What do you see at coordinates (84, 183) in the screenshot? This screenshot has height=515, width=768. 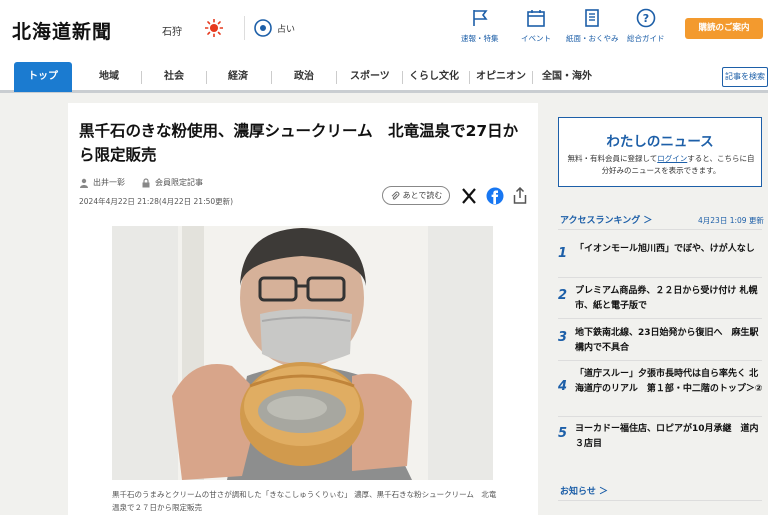 I see `person-icon` at bounding box center [84, 183].